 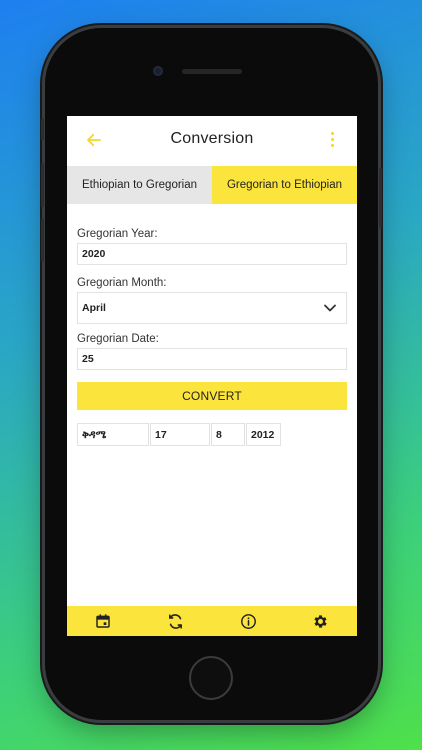 What do you see at coordinates (122, 283) in the screenshot?
I see `month-label: Gregorian Month:` at bounding box center [122, 283].